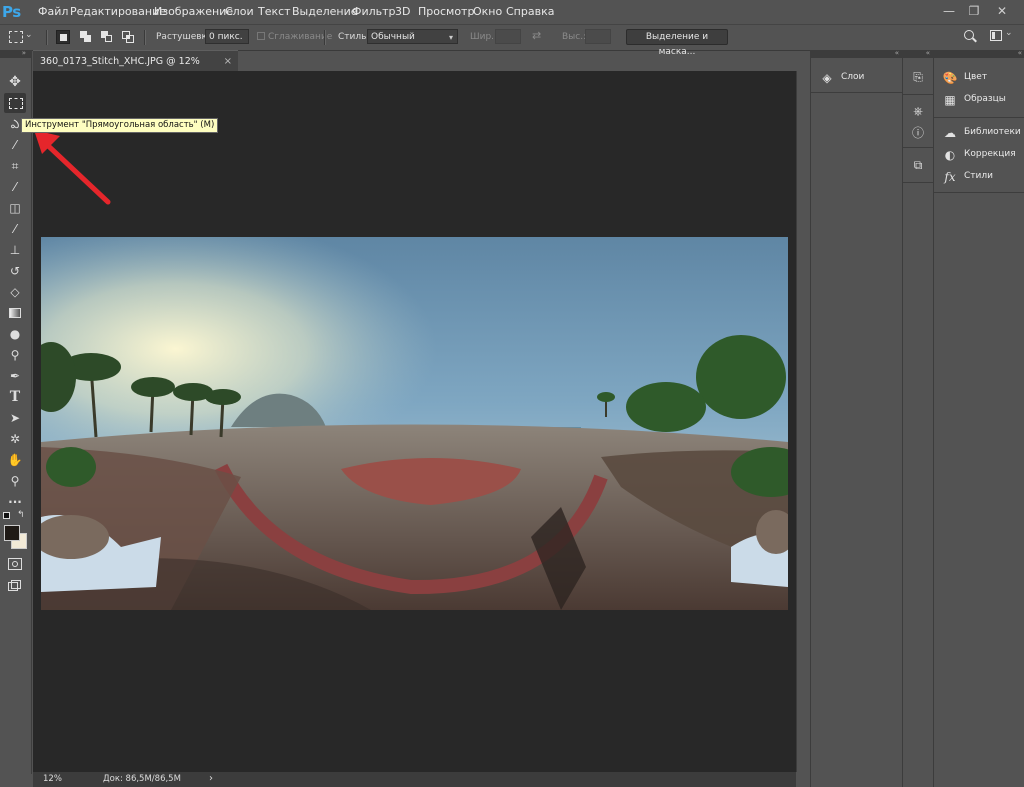  Describe the element at coordinates (211, 778) in the screenshot. I see `status-menu-arrow-icon: ›` at that location.